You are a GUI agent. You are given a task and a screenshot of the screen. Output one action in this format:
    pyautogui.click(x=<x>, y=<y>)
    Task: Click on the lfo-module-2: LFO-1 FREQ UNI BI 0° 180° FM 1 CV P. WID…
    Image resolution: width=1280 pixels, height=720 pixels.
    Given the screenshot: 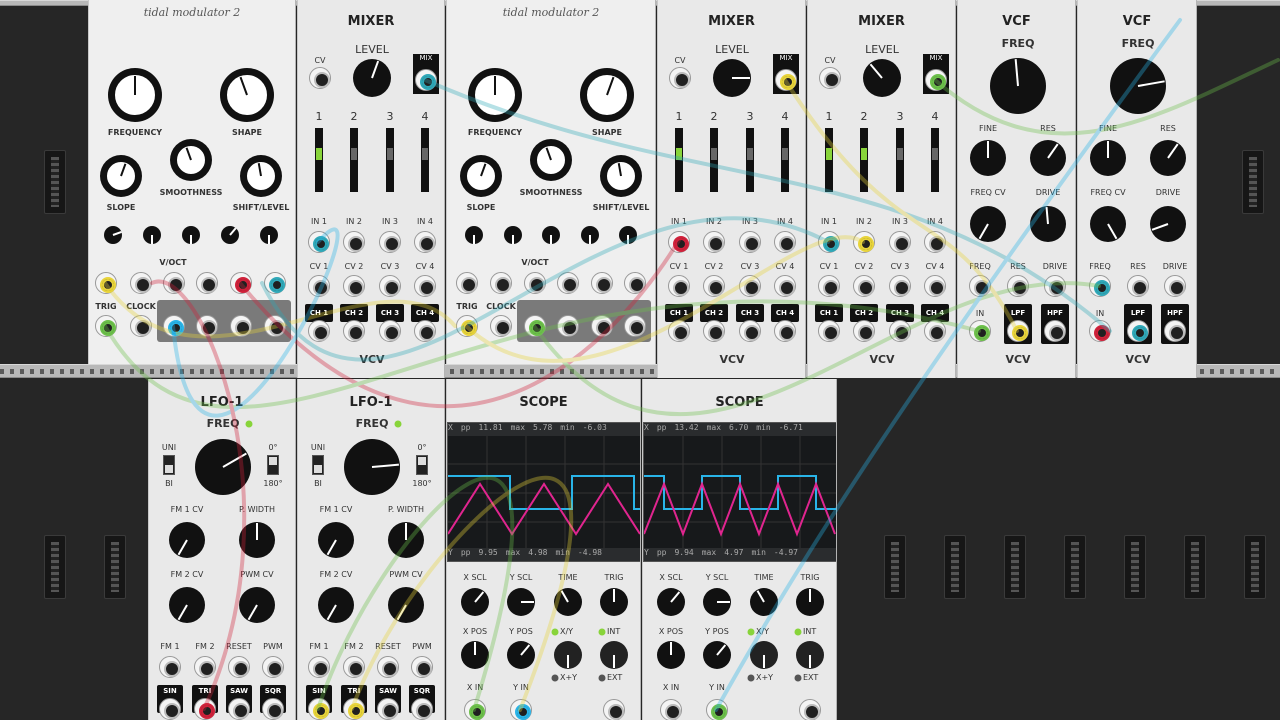 What is the action you would take?
    pyautogui.click(x=371, y=549)
    